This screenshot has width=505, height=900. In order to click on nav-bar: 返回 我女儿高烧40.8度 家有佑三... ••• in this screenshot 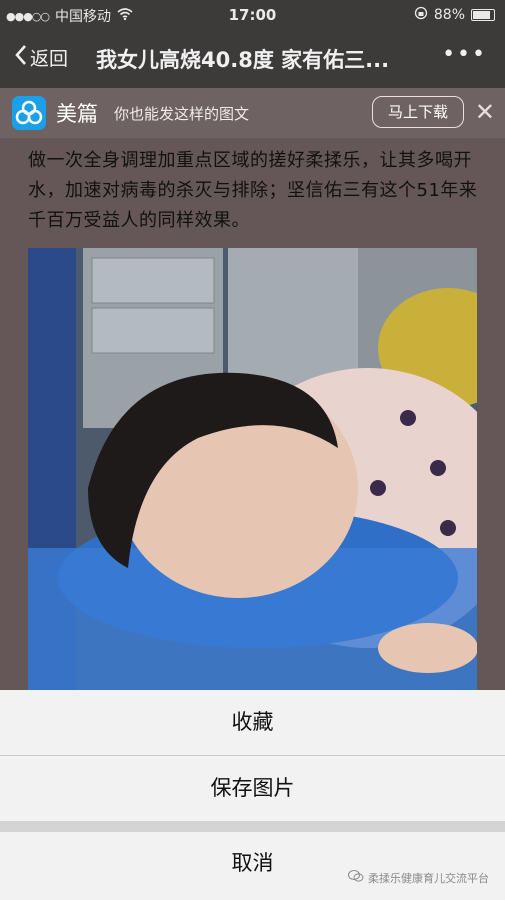, I will do `click(252, 59)`.